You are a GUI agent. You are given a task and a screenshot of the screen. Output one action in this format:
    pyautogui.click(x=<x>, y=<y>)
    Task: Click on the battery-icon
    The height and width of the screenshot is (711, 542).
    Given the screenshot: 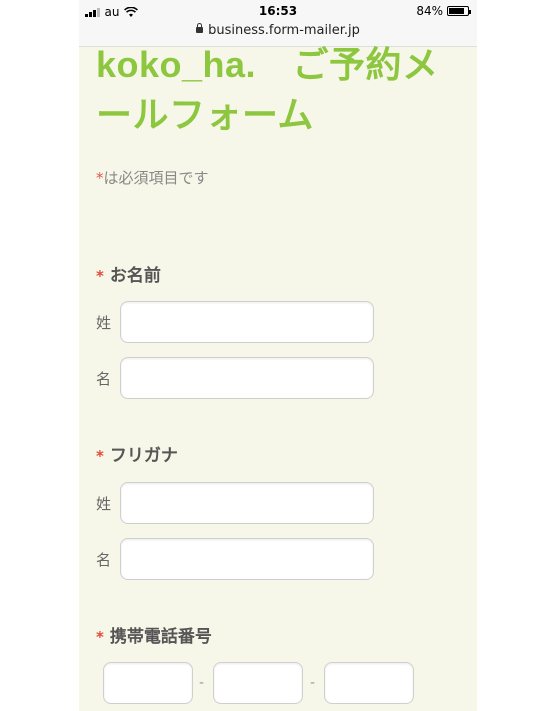 What is the action you would take?
    pyautogui.click(x=459, y=11)
    